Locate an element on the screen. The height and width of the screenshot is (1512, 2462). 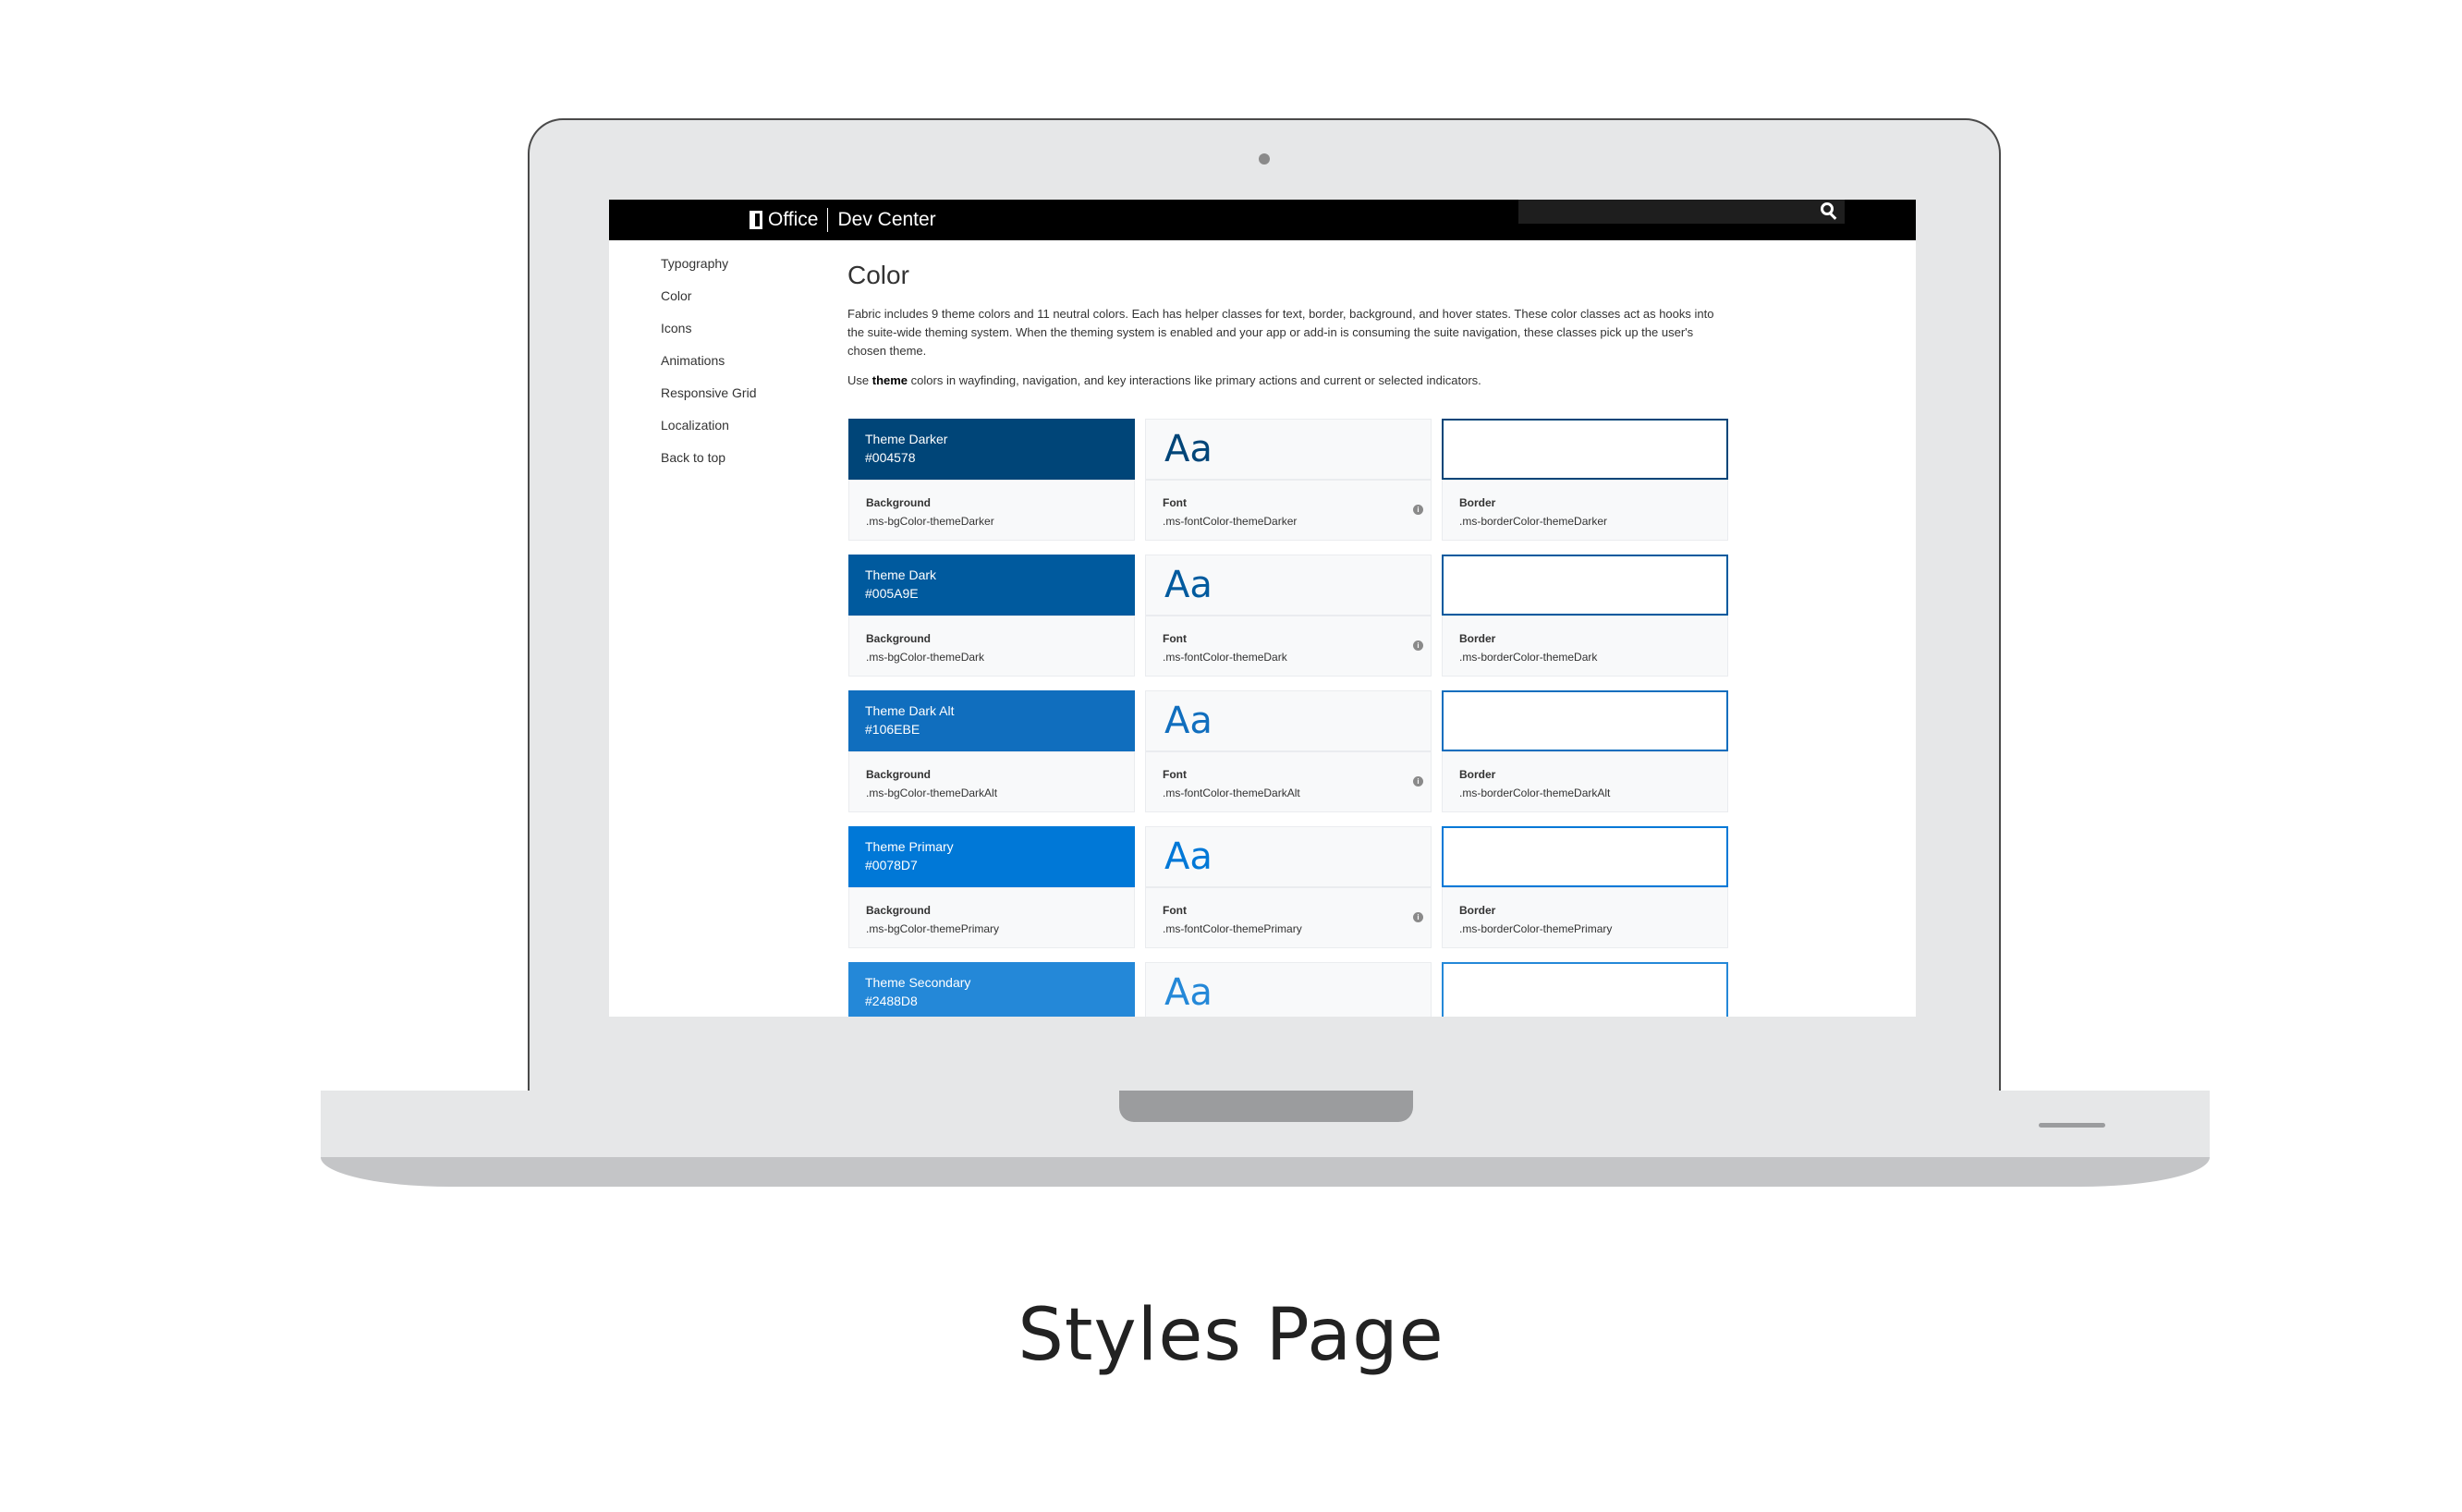
nav-item-localization: Localization is located at coordinates (709, 426).